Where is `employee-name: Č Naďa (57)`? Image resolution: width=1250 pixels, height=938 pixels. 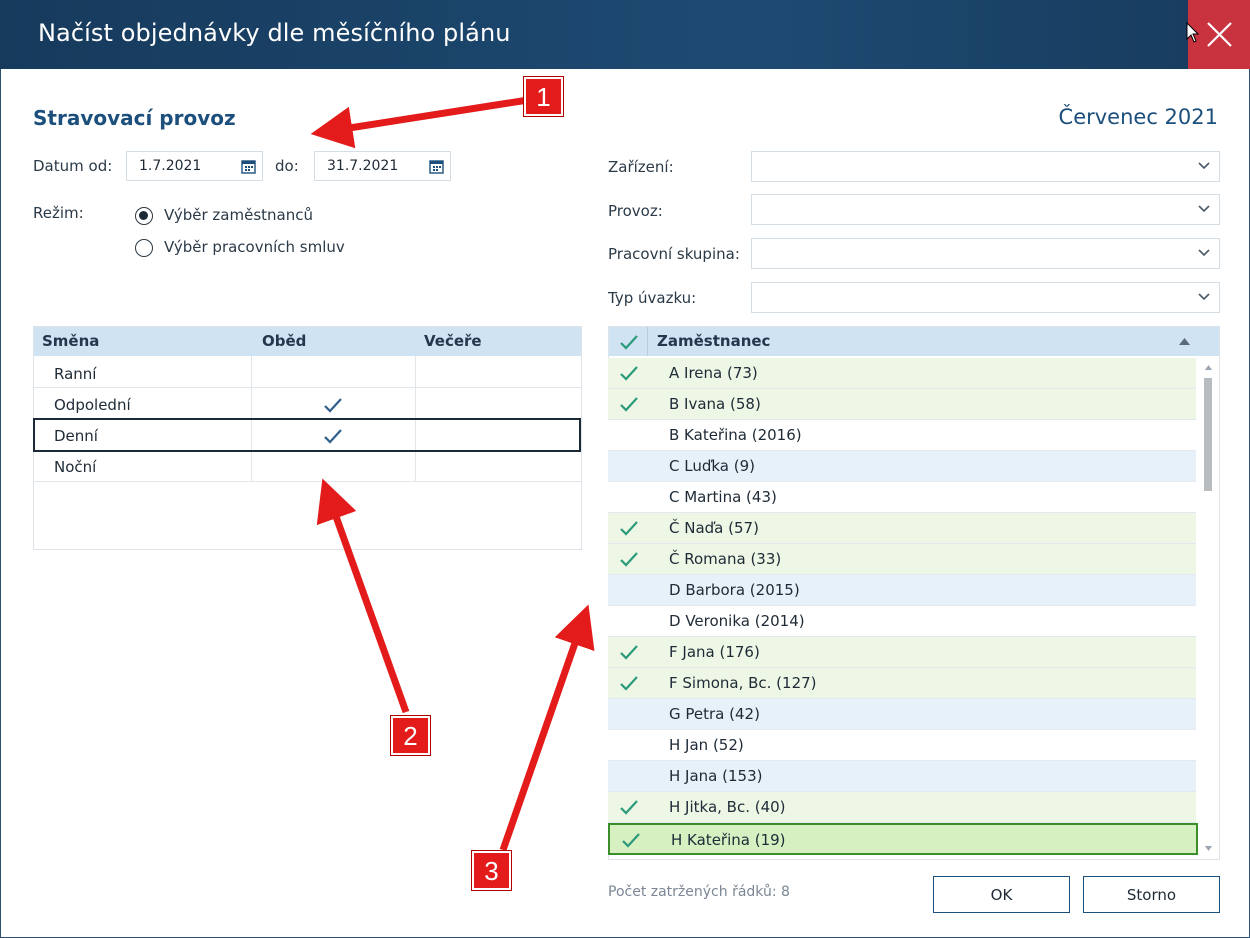
employee-name: Č Naďa (57) is located at coordinates (714, 528).